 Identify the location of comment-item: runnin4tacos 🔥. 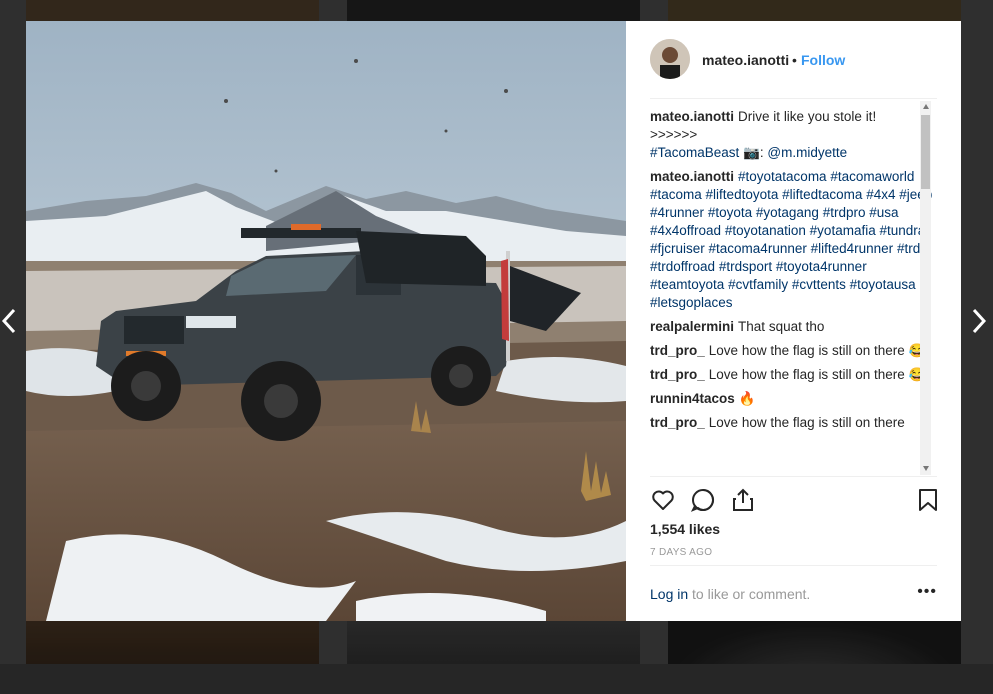
(795, 399).